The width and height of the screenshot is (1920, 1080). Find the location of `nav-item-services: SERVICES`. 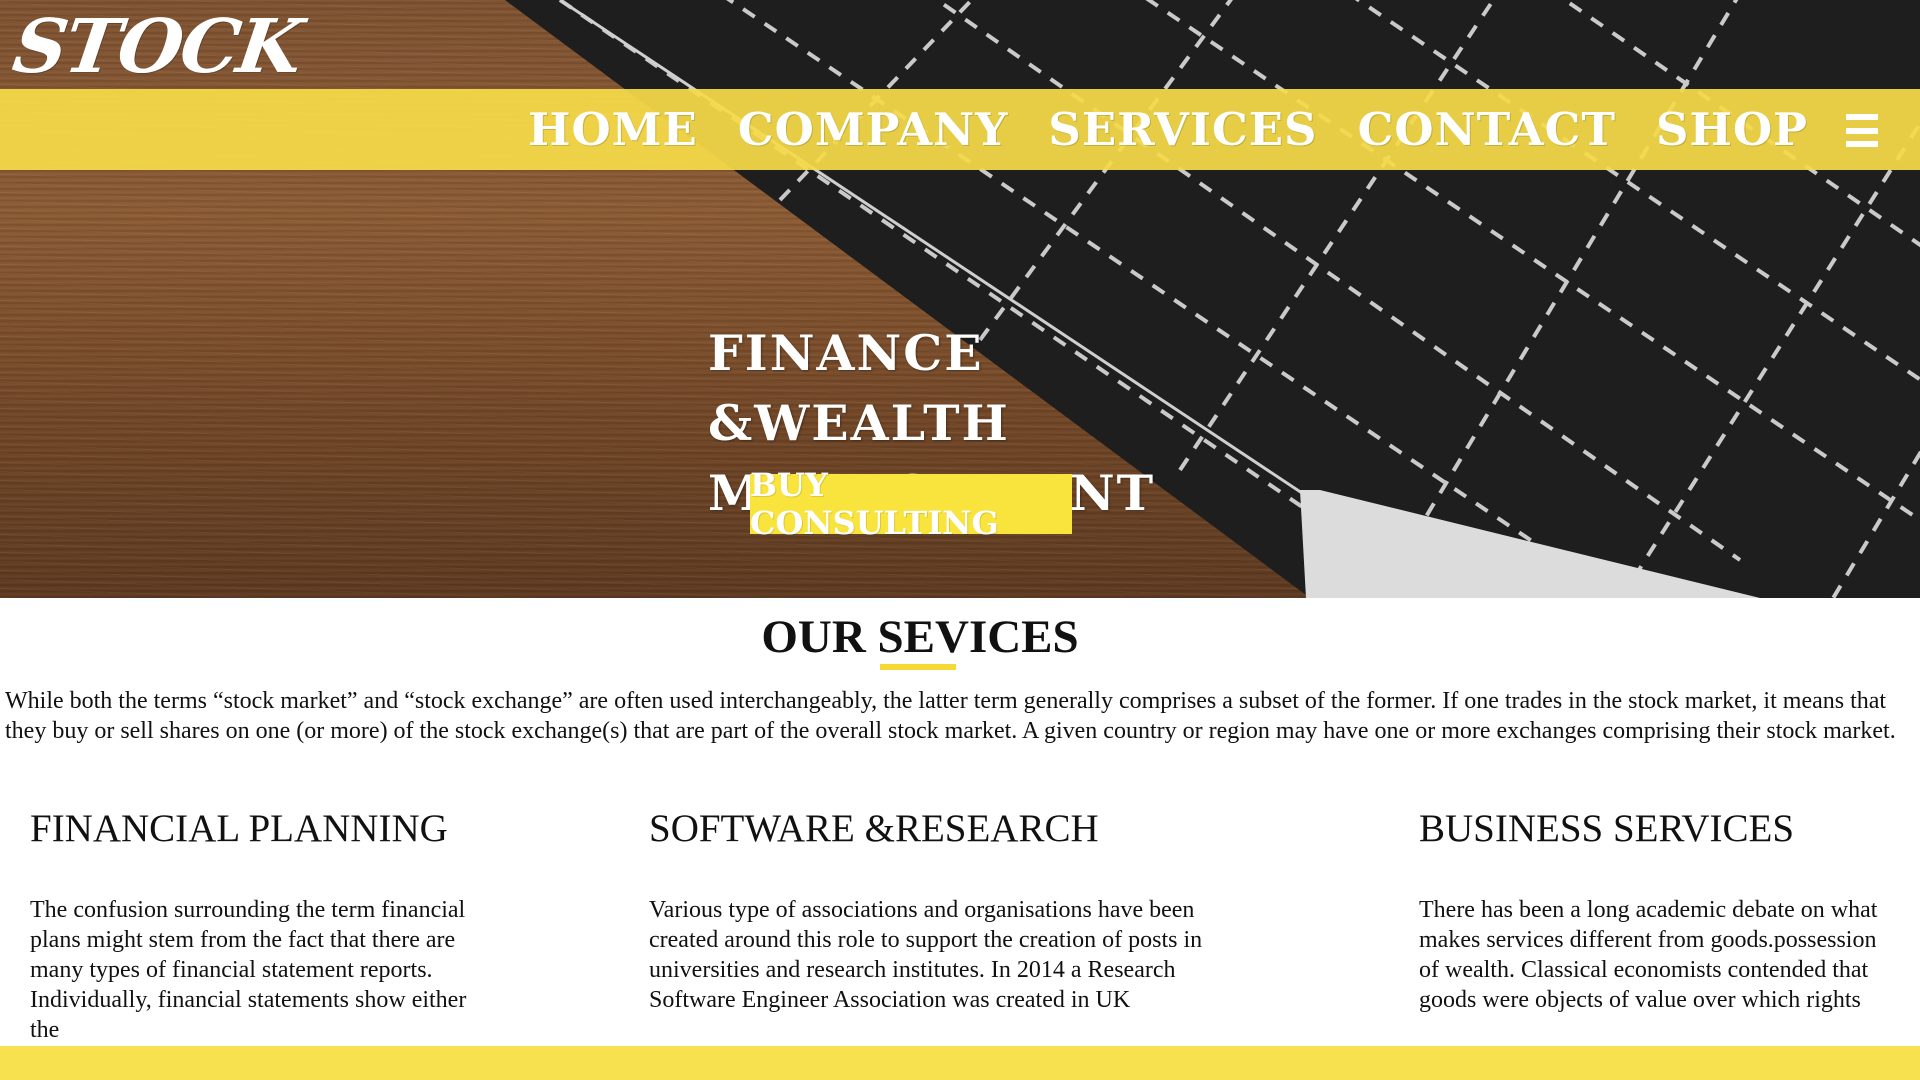

nav-item-services: SERVICES is located at coordinates (1182, 129).